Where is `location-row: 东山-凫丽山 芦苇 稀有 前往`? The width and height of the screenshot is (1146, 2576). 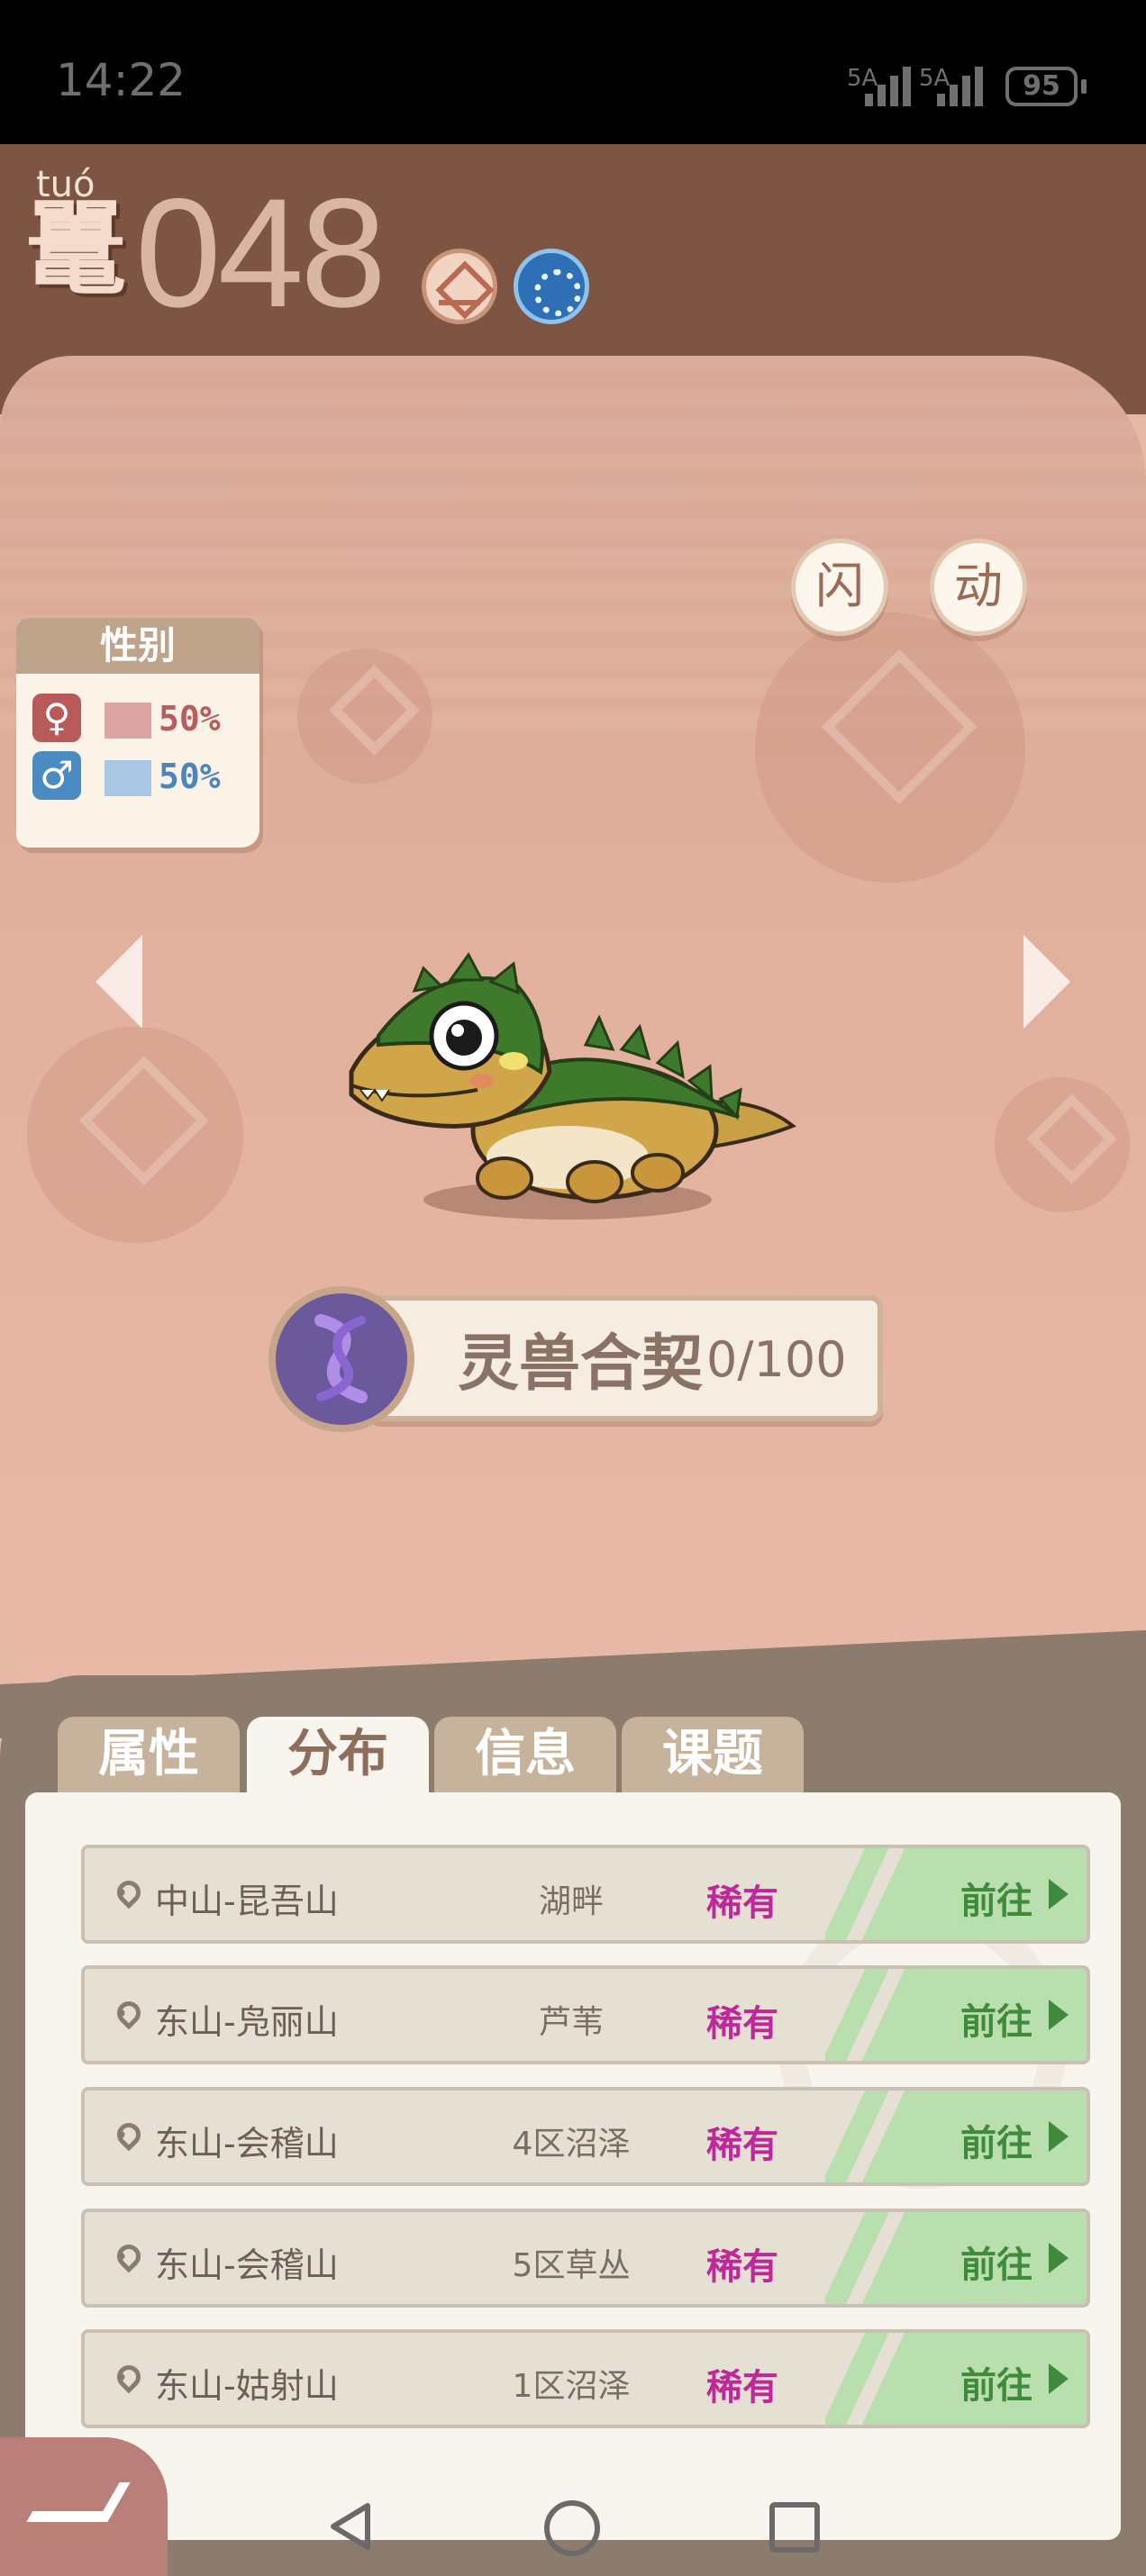
location-row: 东山-凫丽山 芦苇 稀有 前往 is located at coordinates (585, 2015).